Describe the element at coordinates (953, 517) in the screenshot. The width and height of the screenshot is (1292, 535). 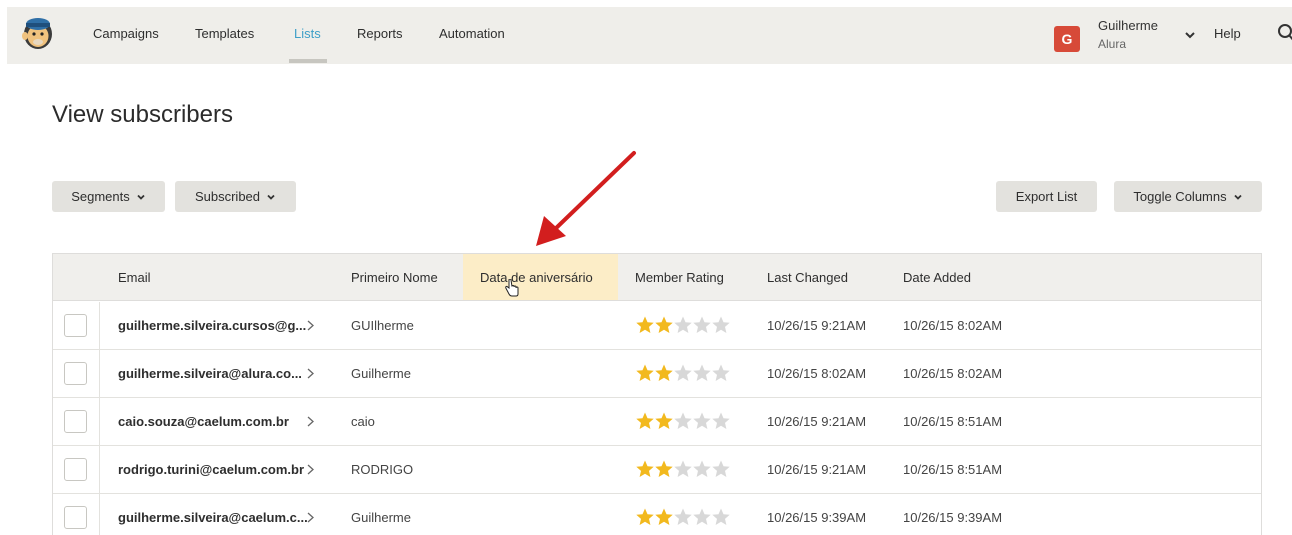
I see `date-added-cell: 10/26/15 9:39AM` at that location.